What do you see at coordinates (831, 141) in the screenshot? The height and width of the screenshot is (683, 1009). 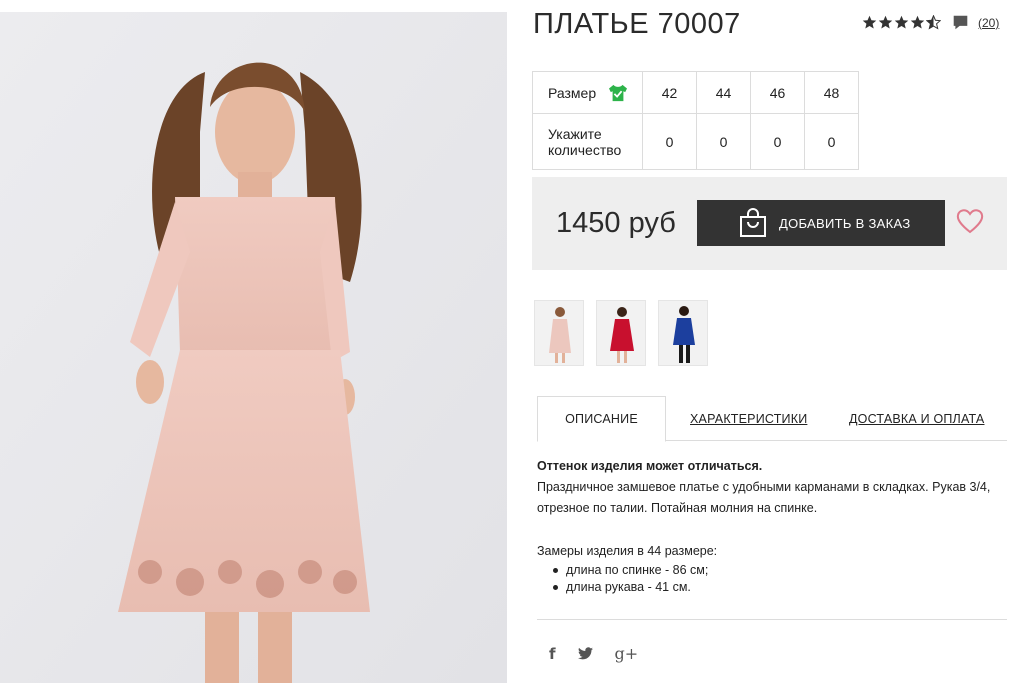 I see `quantity-input-48: 0` at bounding box center [831, 141].